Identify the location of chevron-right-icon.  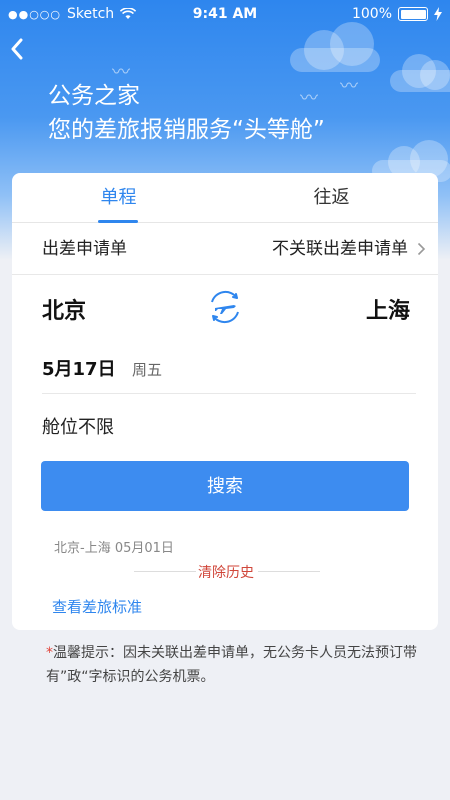
(421, 249).